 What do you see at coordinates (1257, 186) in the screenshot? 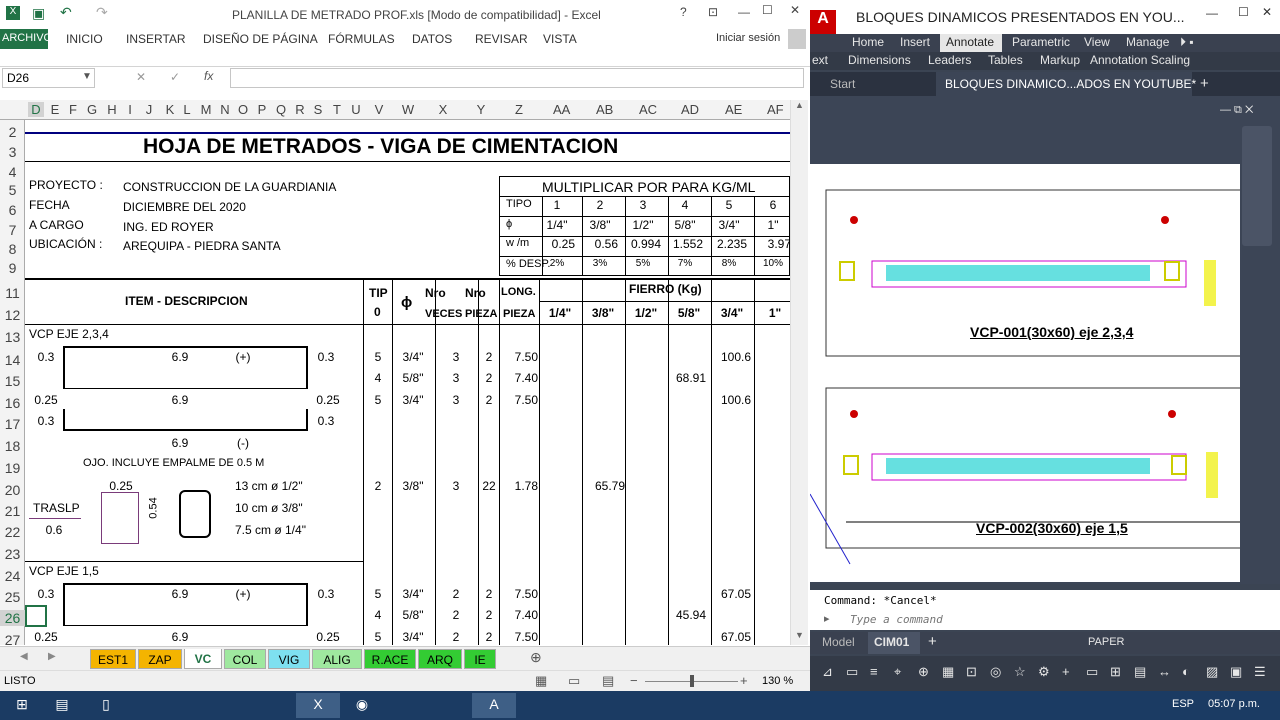
I see `navigation-bar` at bounding box center [1257, 186].